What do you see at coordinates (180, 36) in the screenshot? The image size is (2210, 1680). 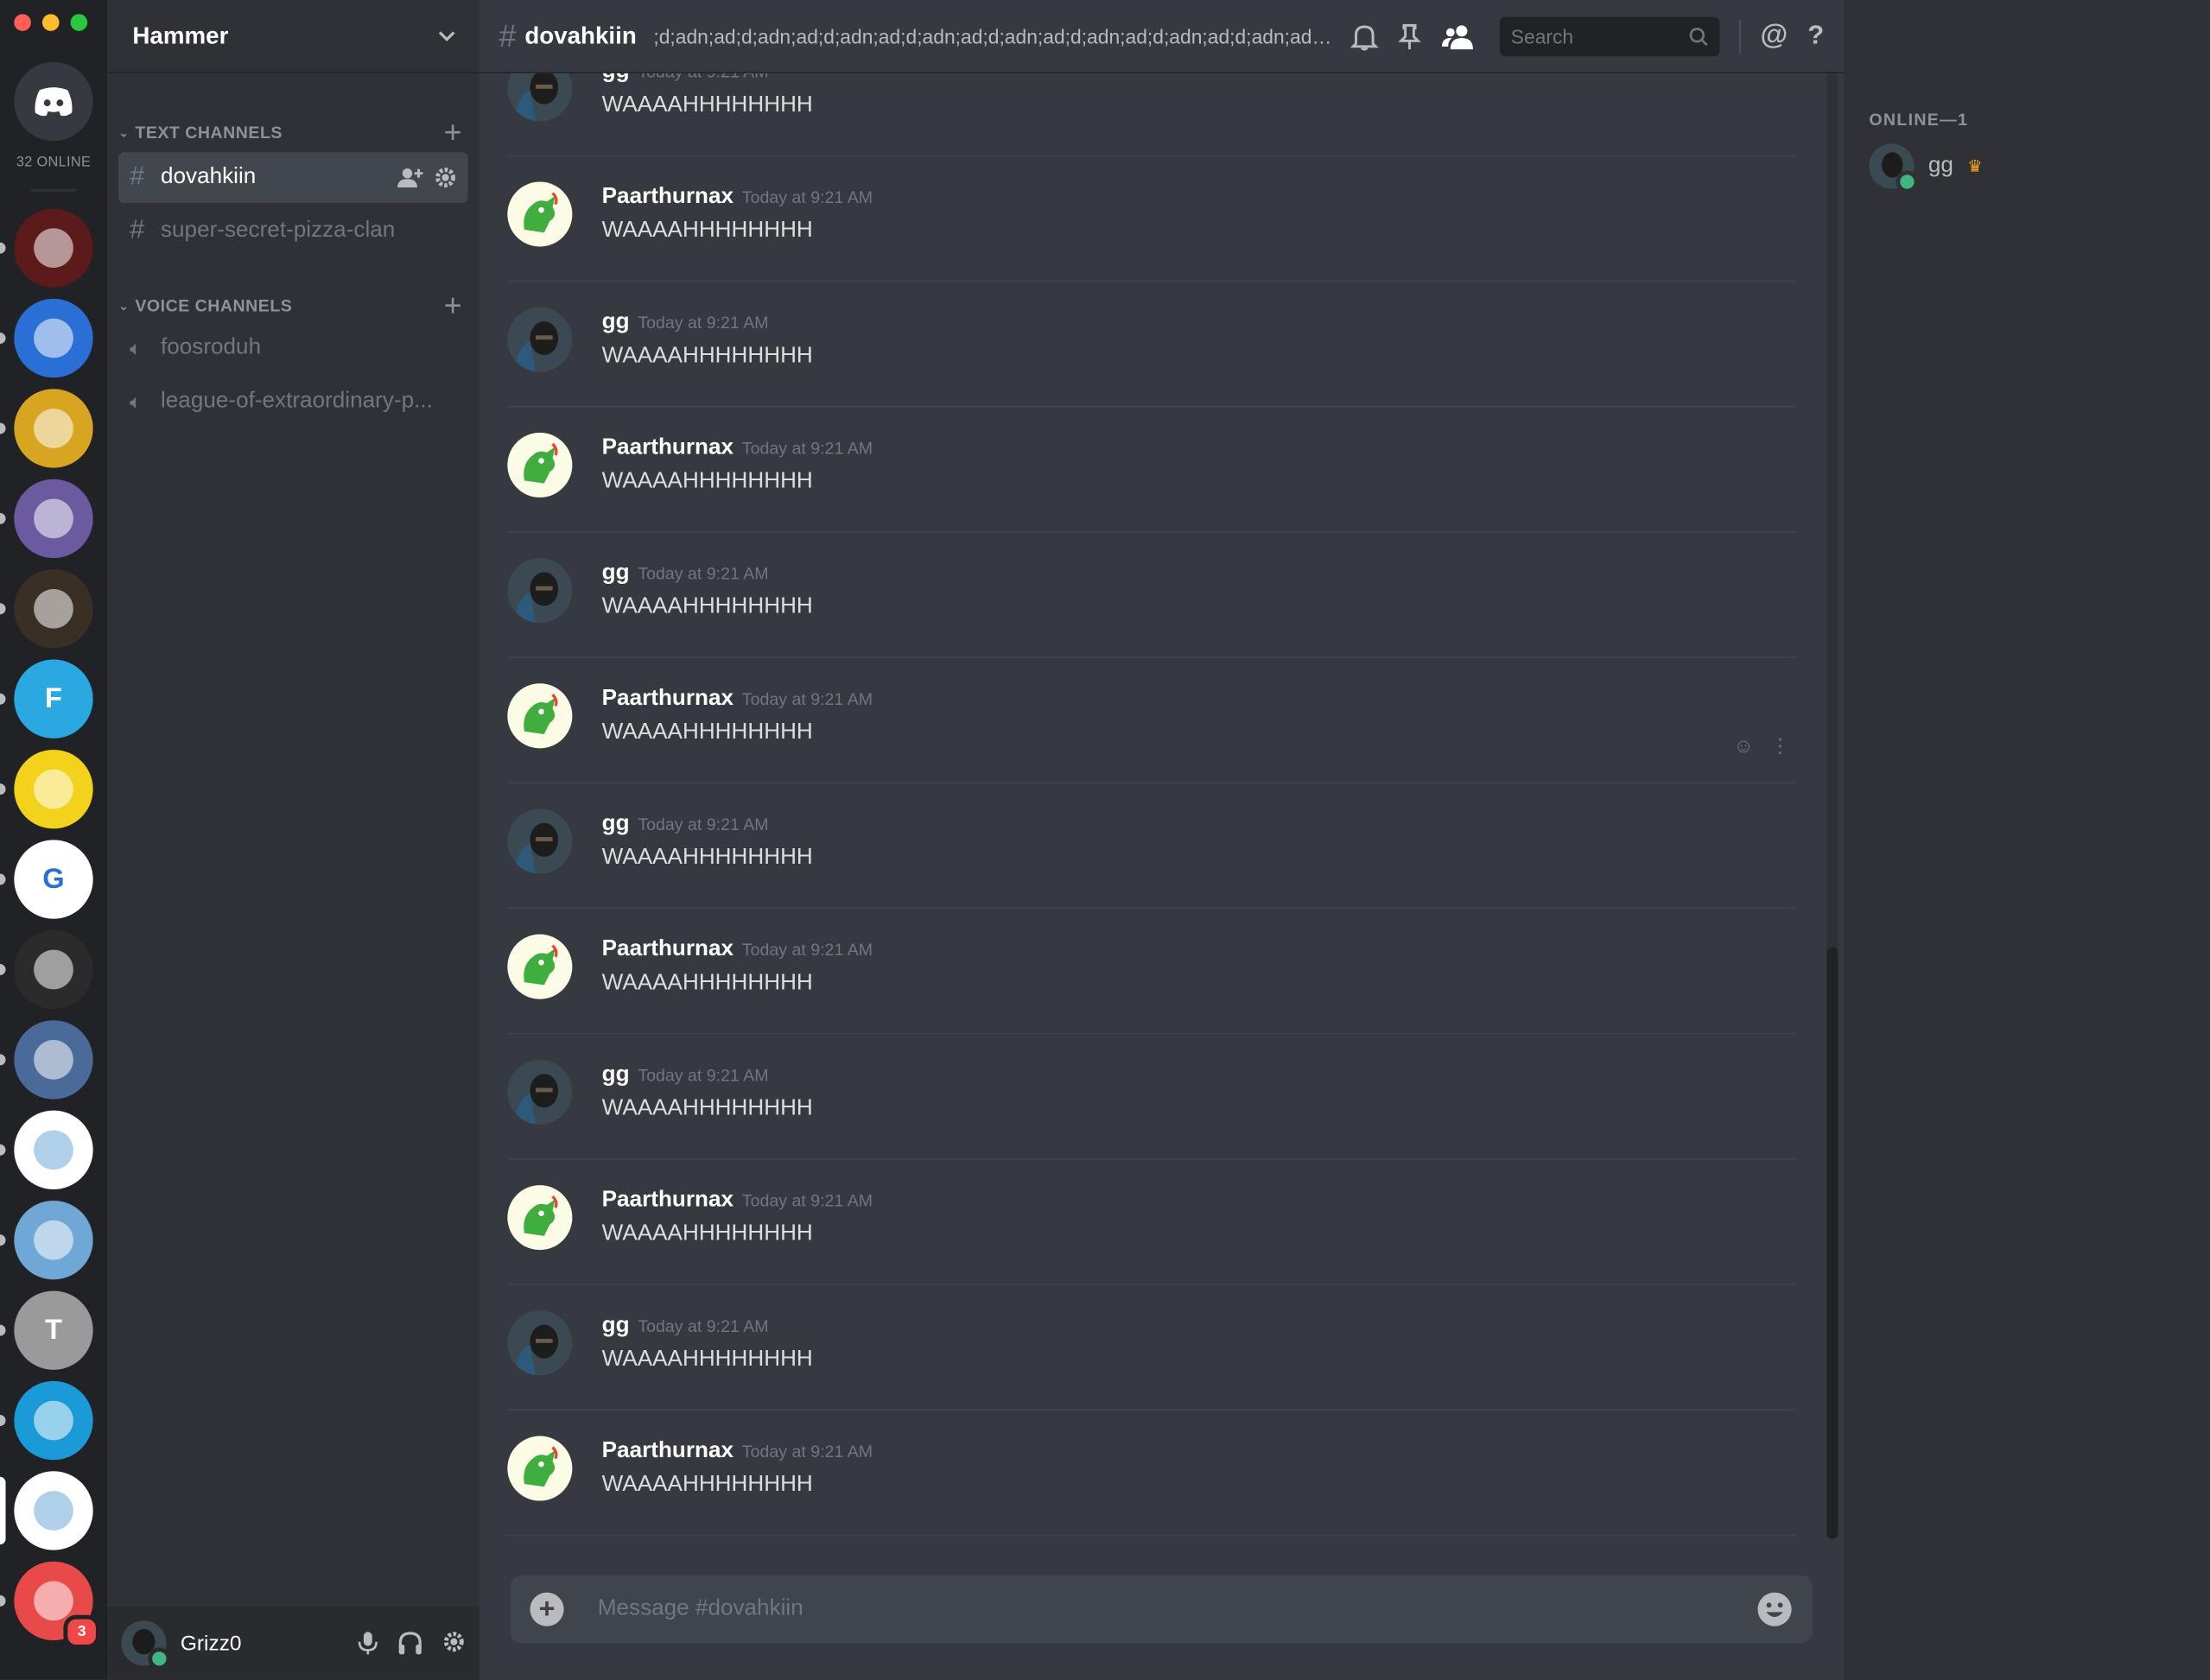 I see `guild-name: Hammer` at bounding box center [180, 36].